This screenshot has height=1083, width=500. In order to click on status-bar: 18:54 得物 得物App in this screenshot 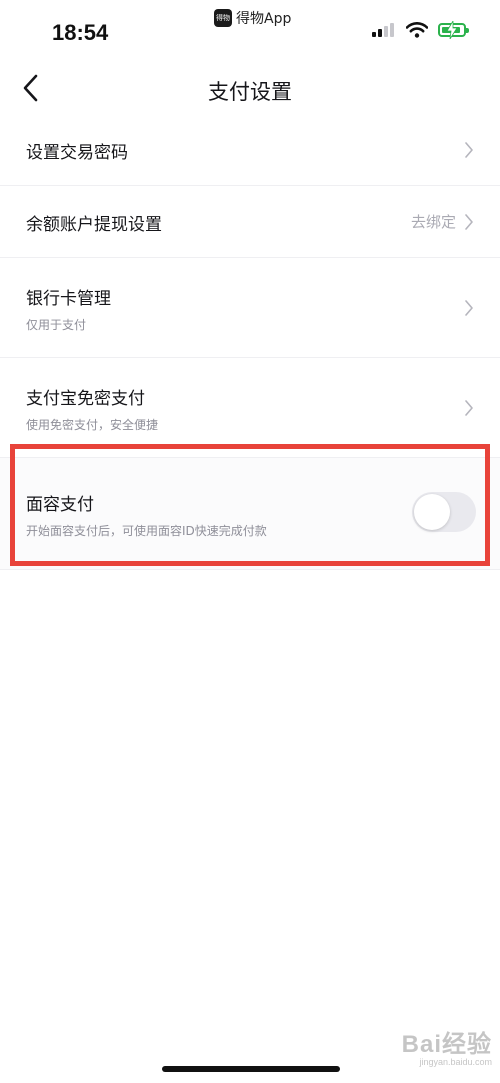, I will do `click(250, 30)`.